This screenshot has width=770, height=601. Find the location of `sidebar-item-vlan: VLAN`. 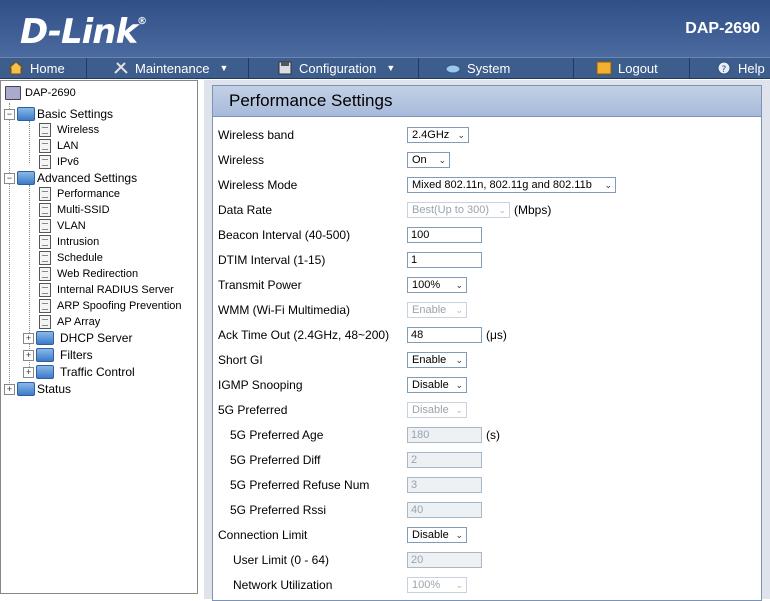

sidebar-item-vlan: VLAN is located at coordinates (62, 226).